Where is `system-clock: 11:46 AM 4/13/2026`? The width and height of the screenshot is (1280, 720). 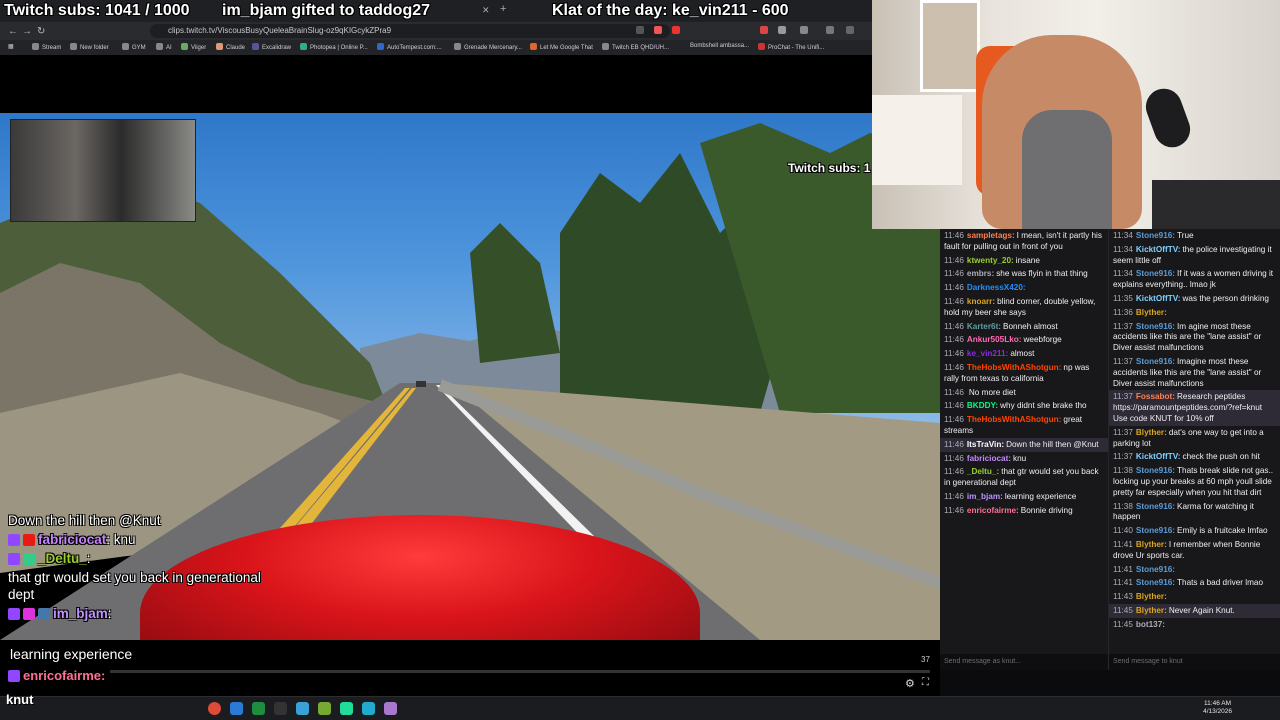 system-clock: 11:46 AM 4/13/2026 is located at coordinates (1217, 708).